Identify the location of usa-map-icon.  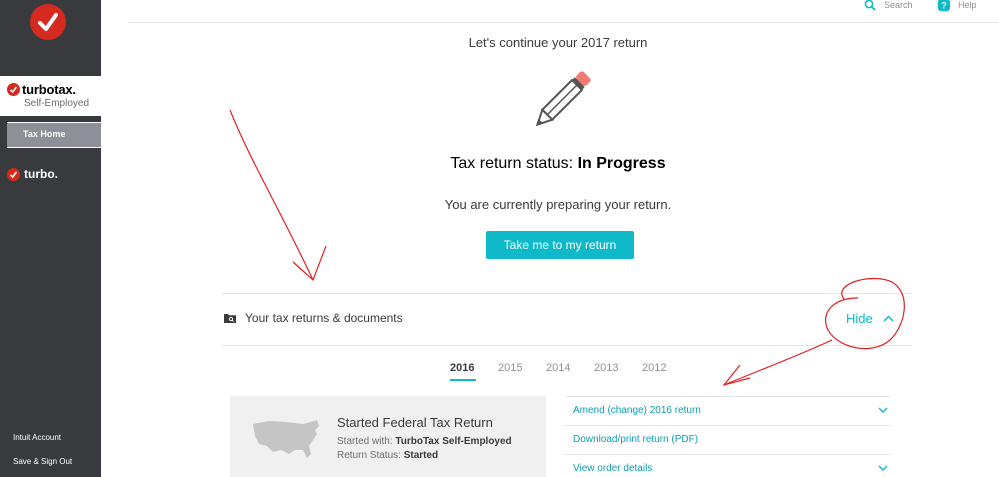
(286, 439).